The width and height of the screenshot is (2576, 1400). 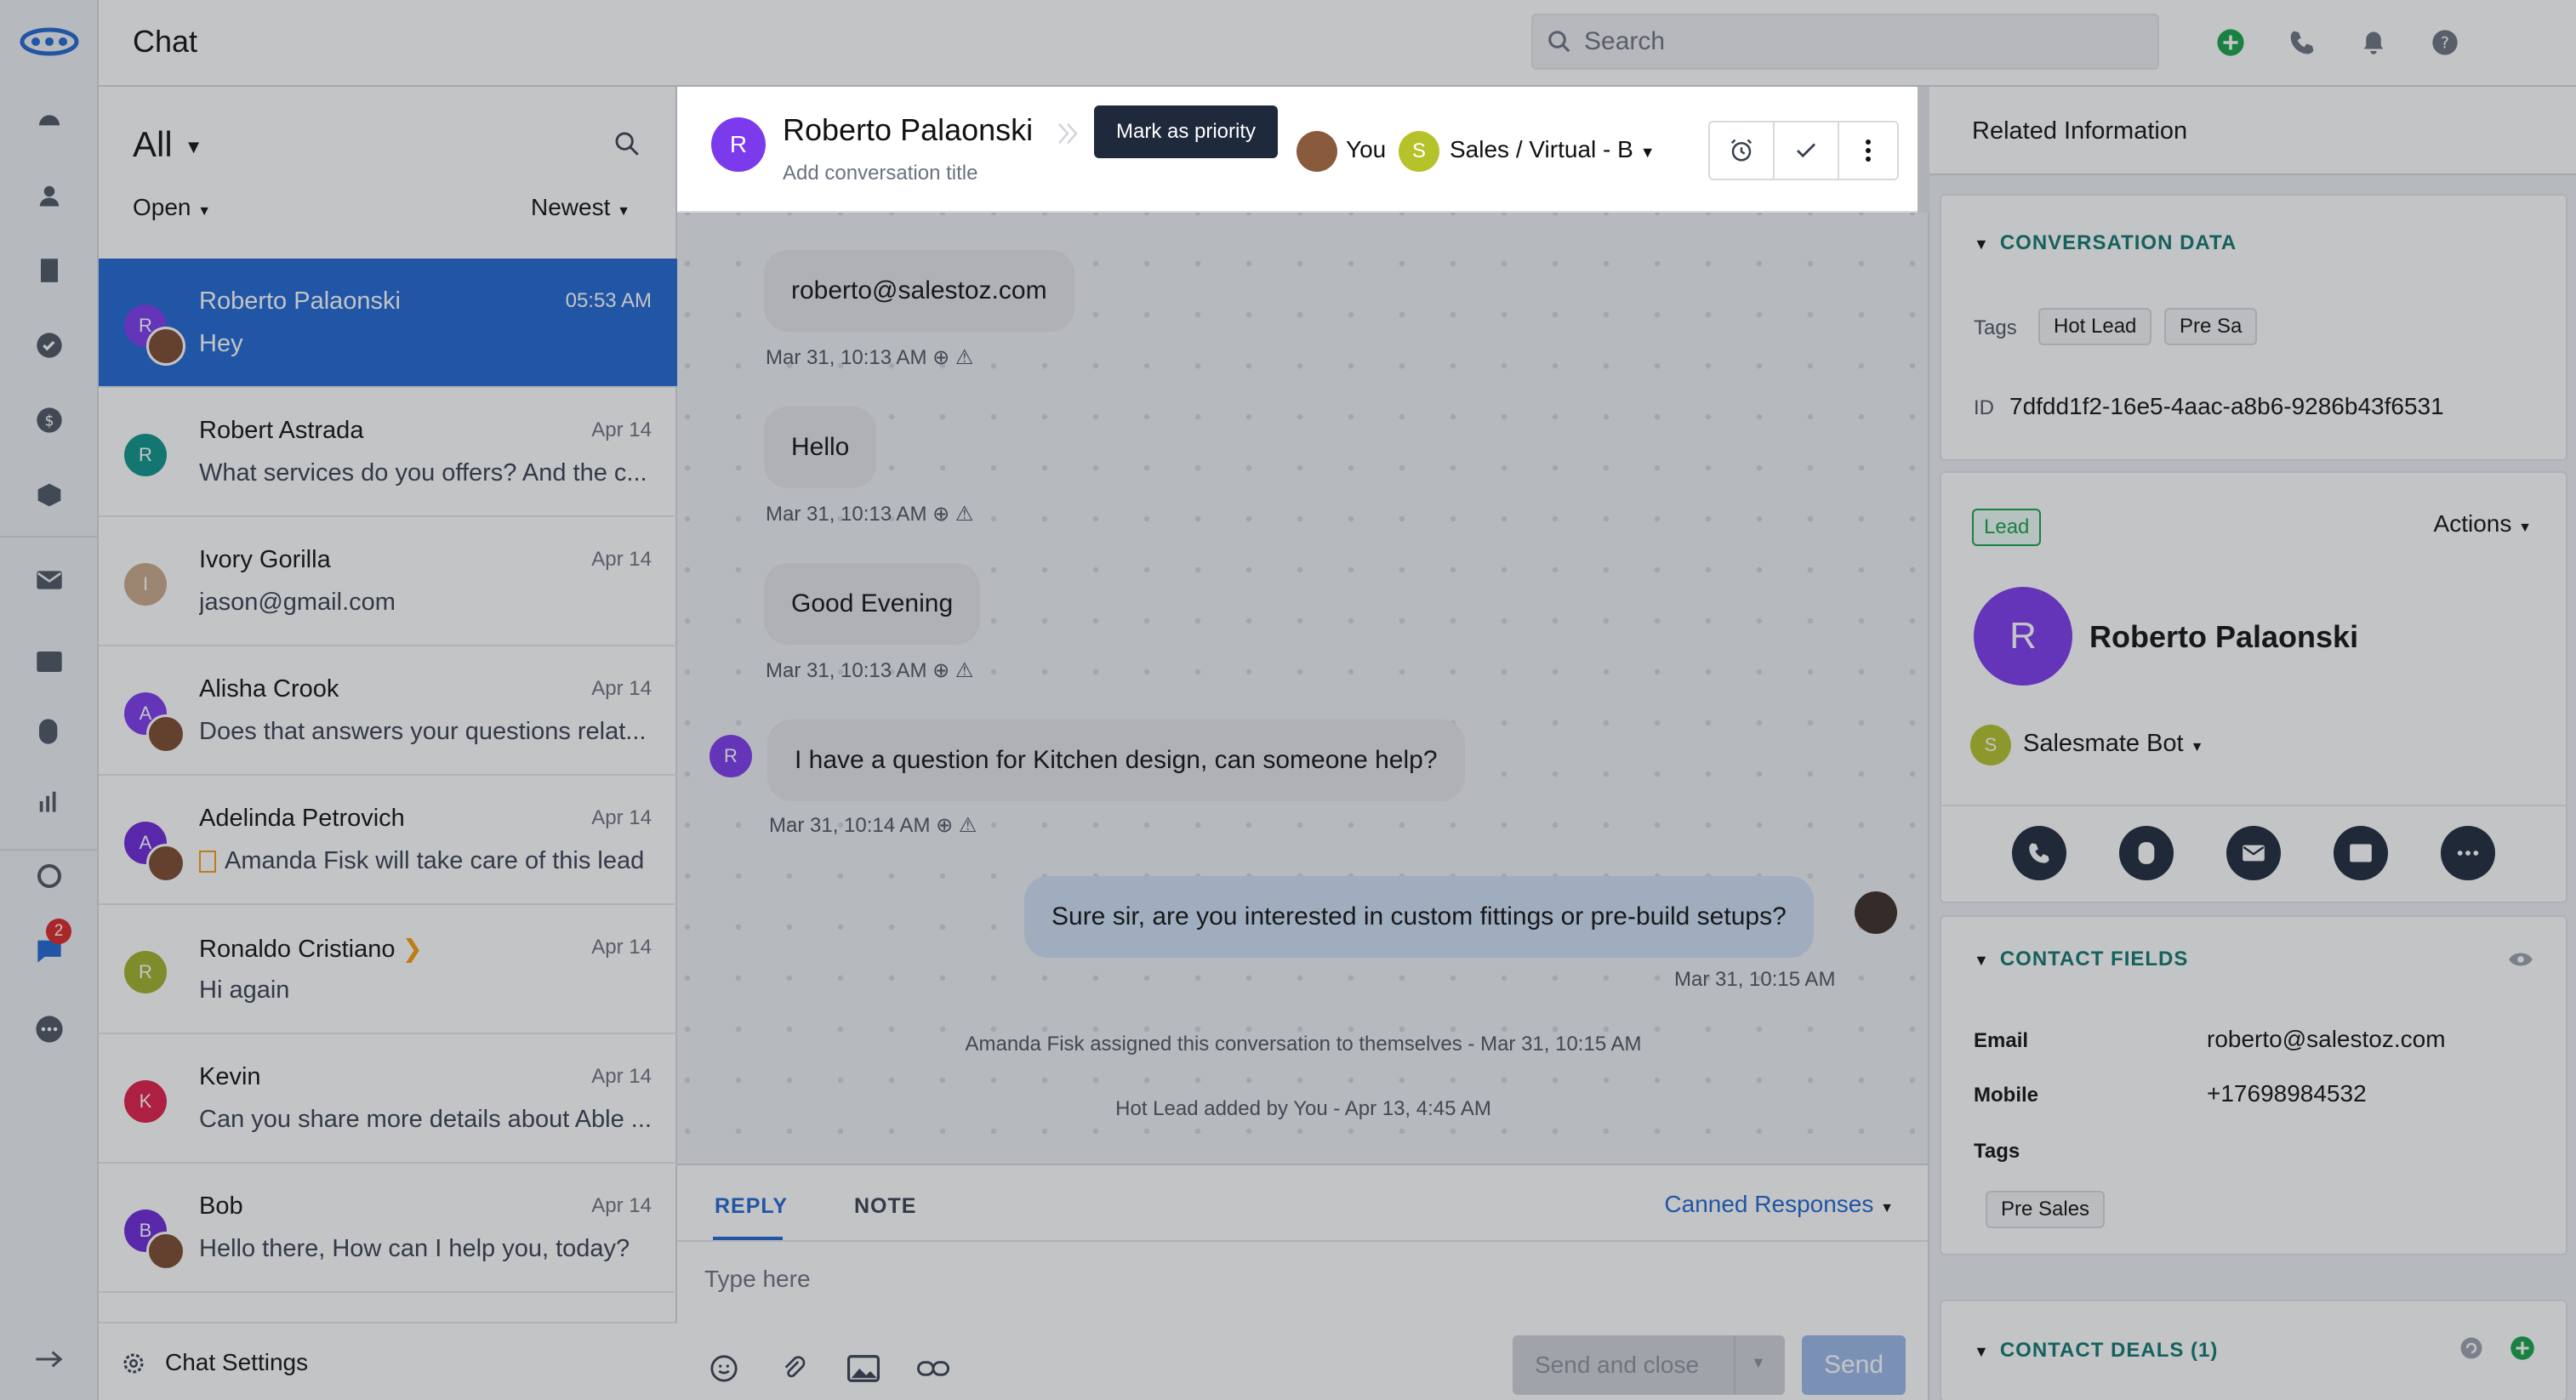 I want to click on tab-note: NOTE, so click(x=885, y=1206).